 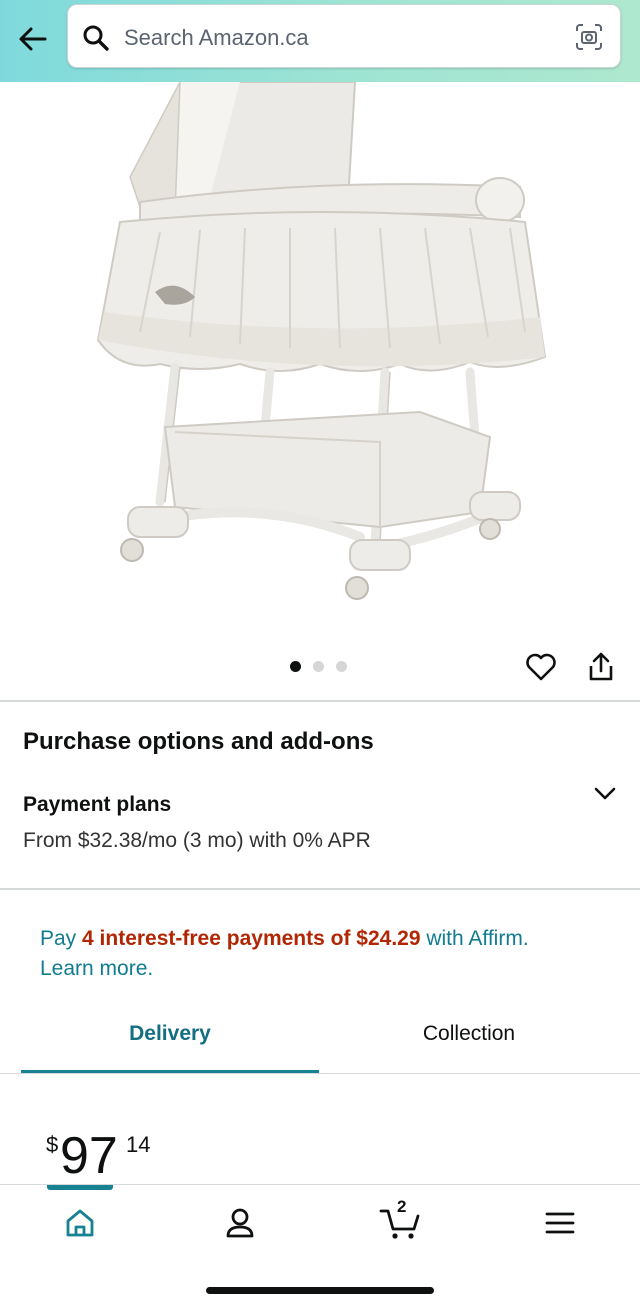 I want to click on share-icon, so click(x=601, y=666).